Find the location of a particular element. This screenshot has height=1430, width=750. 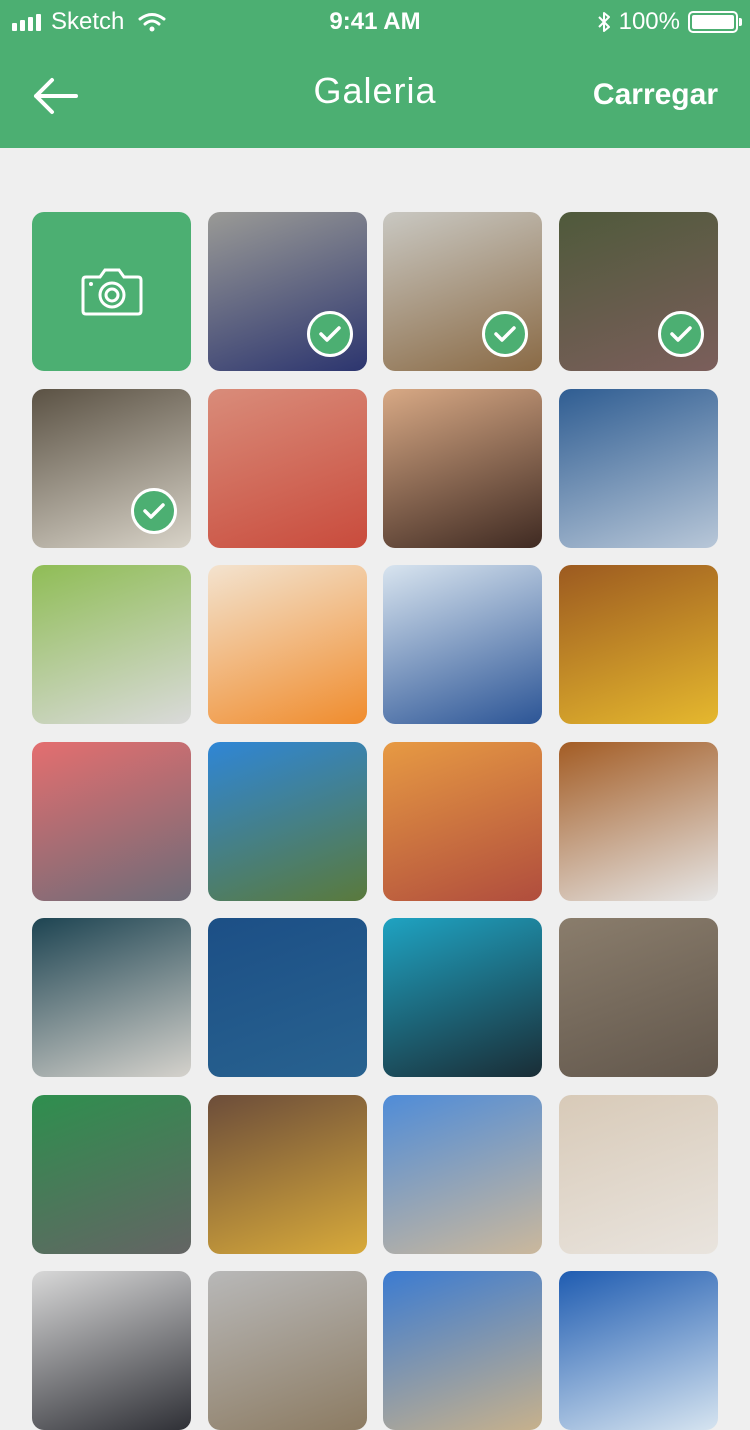

upload-button: Carregar is located at coordinates (655, 95).